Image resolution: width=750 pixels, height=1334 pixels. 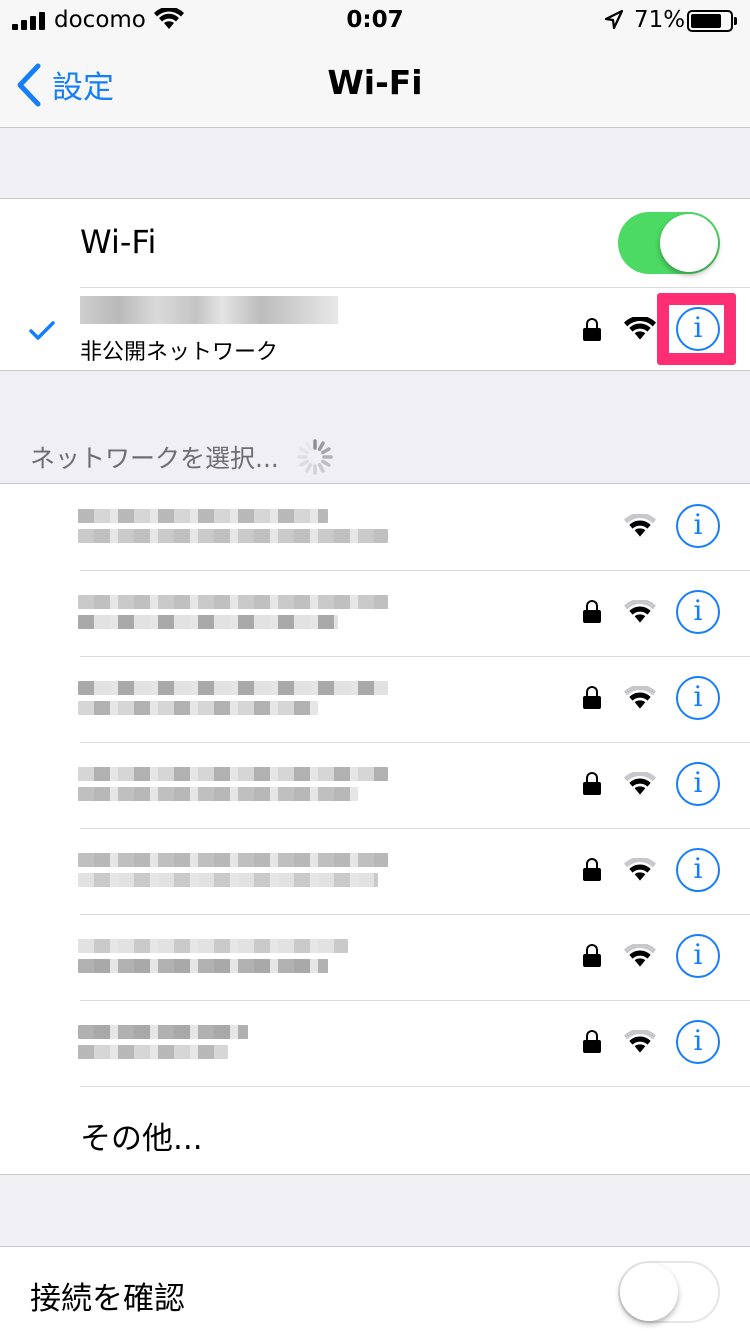 I want to click on wifi-toggle-row: Wi-Fi, so click(x=375, y=243).